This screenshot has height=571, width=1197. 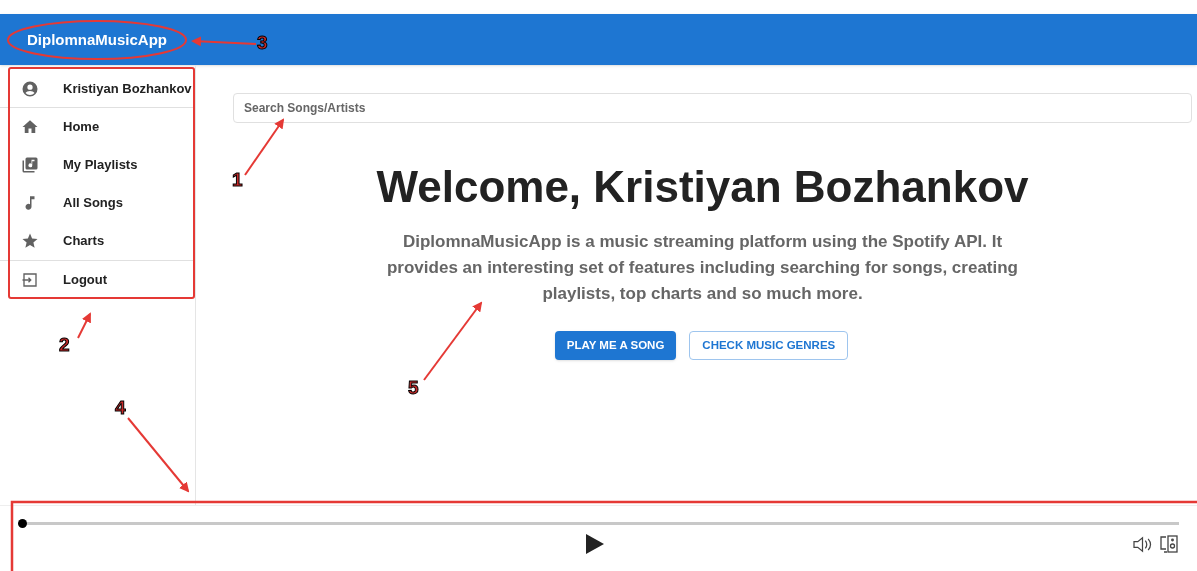 I want to click on search-field: Search Songs/Artists, so click(x=712, y=108).